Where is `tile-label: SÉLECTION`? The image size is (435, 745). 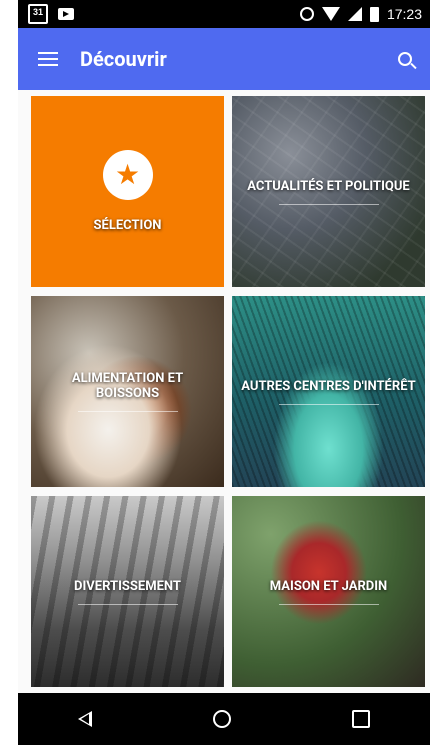
tile-label: SÉLECTION is located at coordinates (127, 225).